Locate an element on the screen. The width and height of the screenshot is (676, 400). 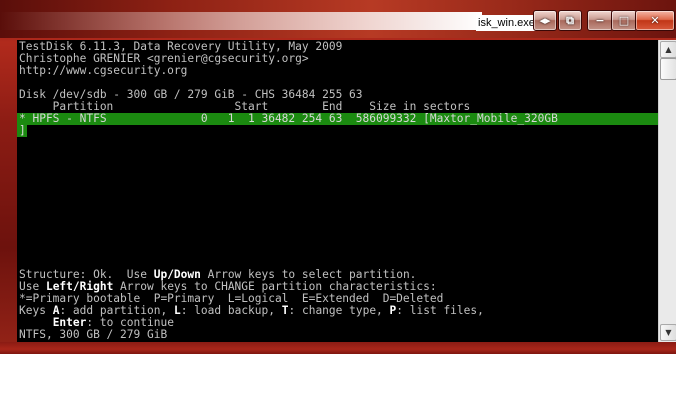
minimize-button: − is located at coordinates (600, 20).